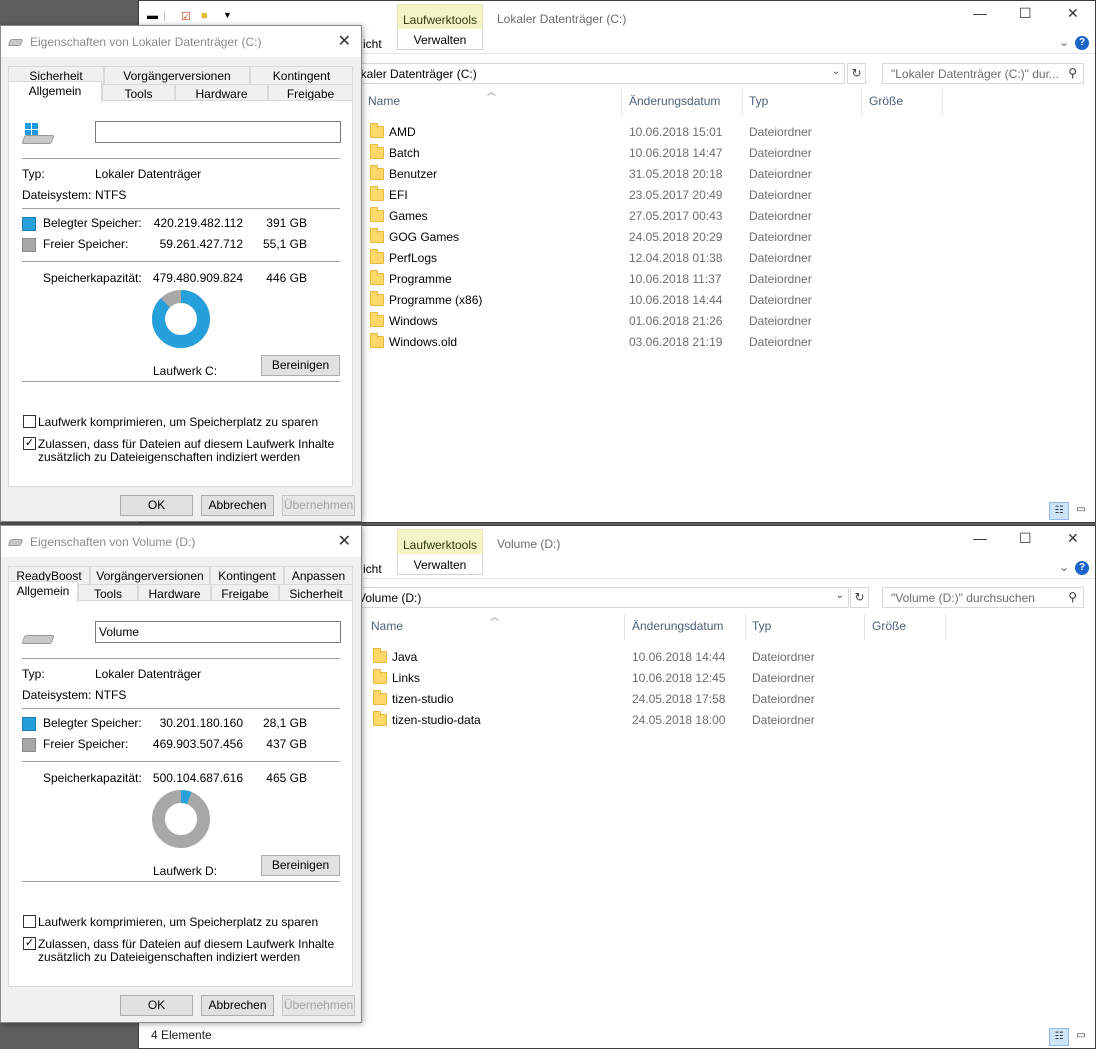 The width and height of the screenshot is (1096, 1049). Describe the element at coordinates (152, 16) in the screenshot. I see `drive-icon: ▬` at that location.